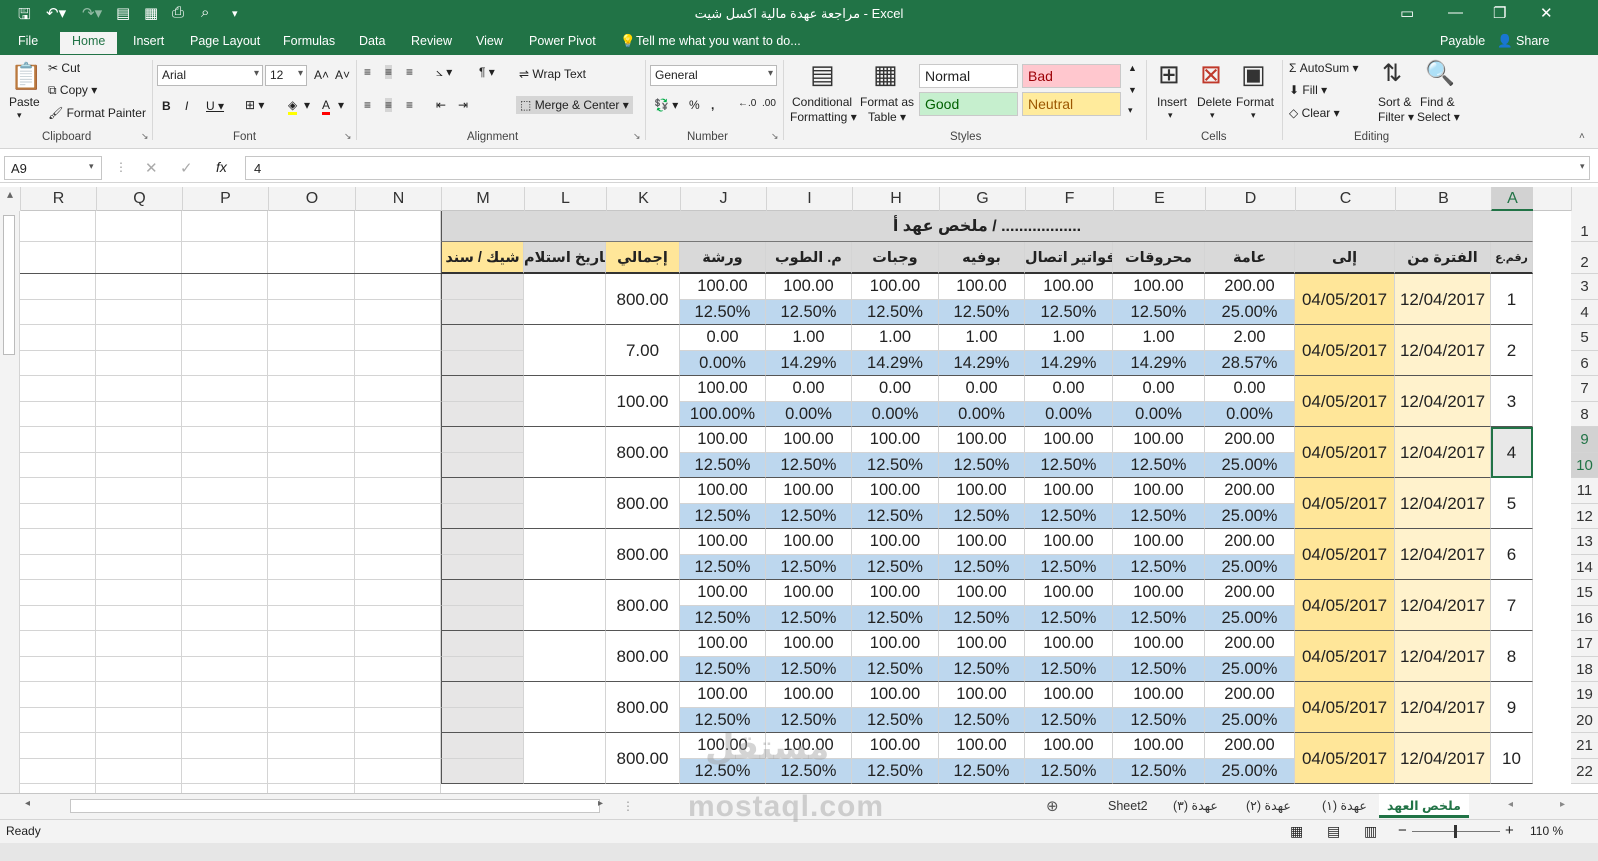 The image size is (1598, 861). Describe the element at coordinates (643, 503) in the screenshot. I see `total-cell: 800.00` at that location.